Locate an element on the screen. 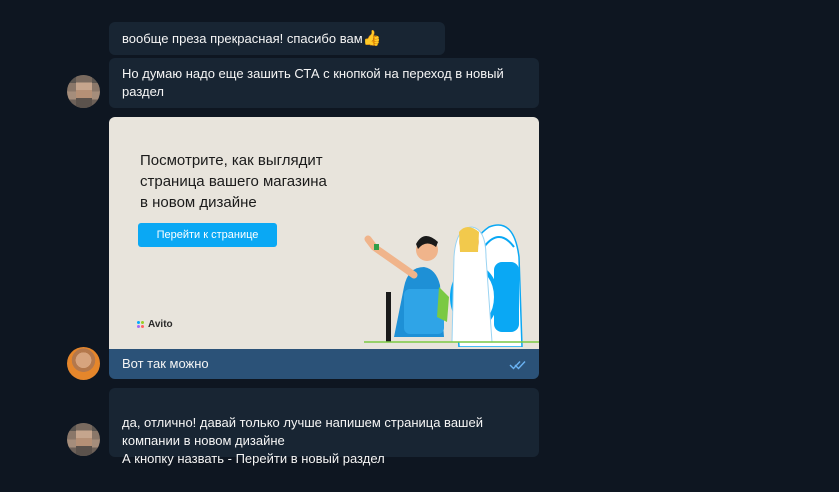 Image resolution: width=839 pixels, height=492 pixels. message-bubble-3-caption: Вот так можно is located at coordinates (324, 364).